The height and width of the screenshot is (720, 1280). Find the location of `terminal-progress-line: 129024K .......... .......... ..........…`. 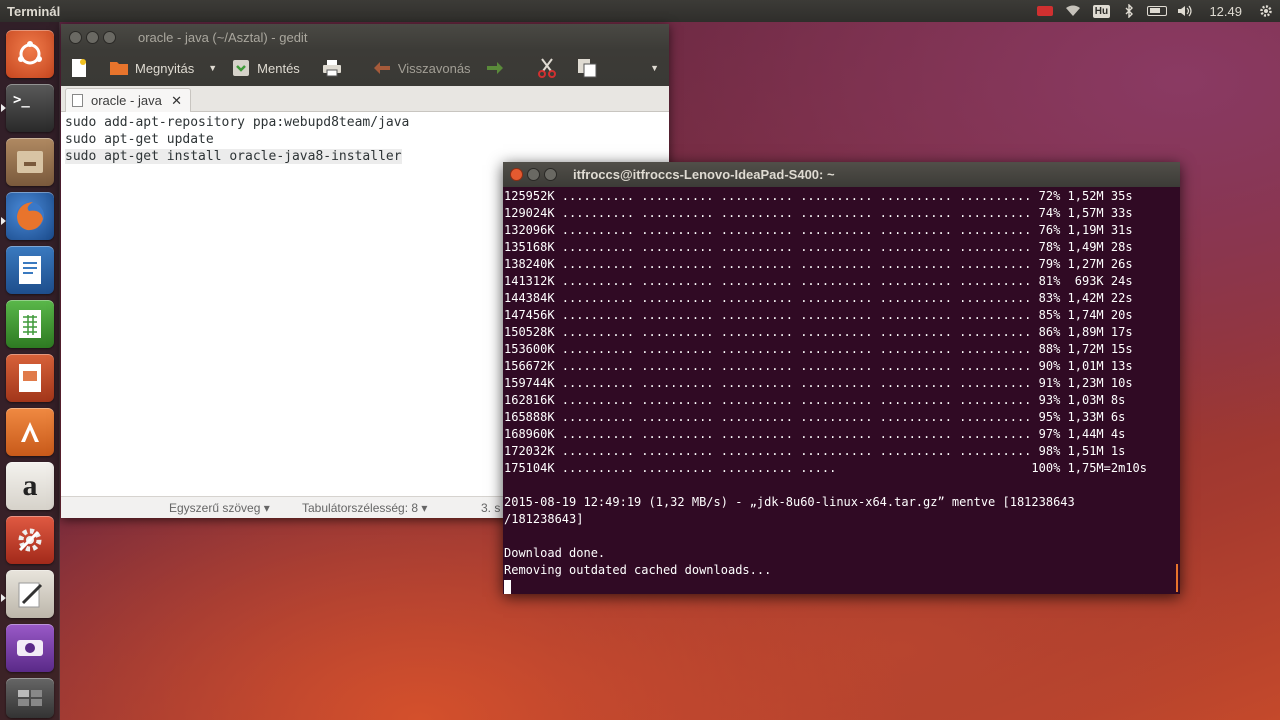

terminal-progress-line: 129024K .......... .......... ..........… is located at coordinates (818, 213).